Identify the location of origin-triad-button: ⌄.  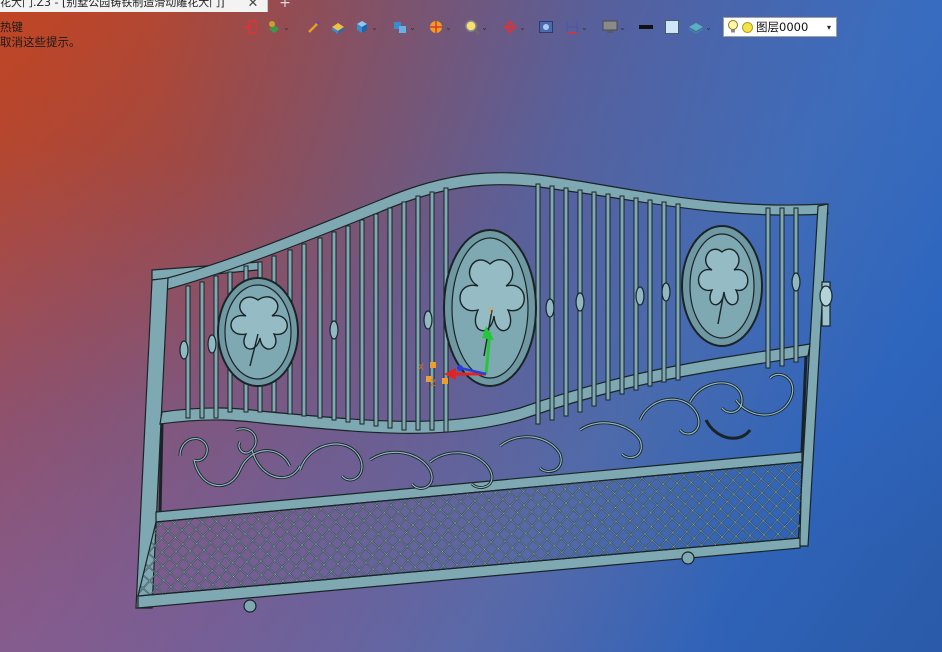
(514, 27).